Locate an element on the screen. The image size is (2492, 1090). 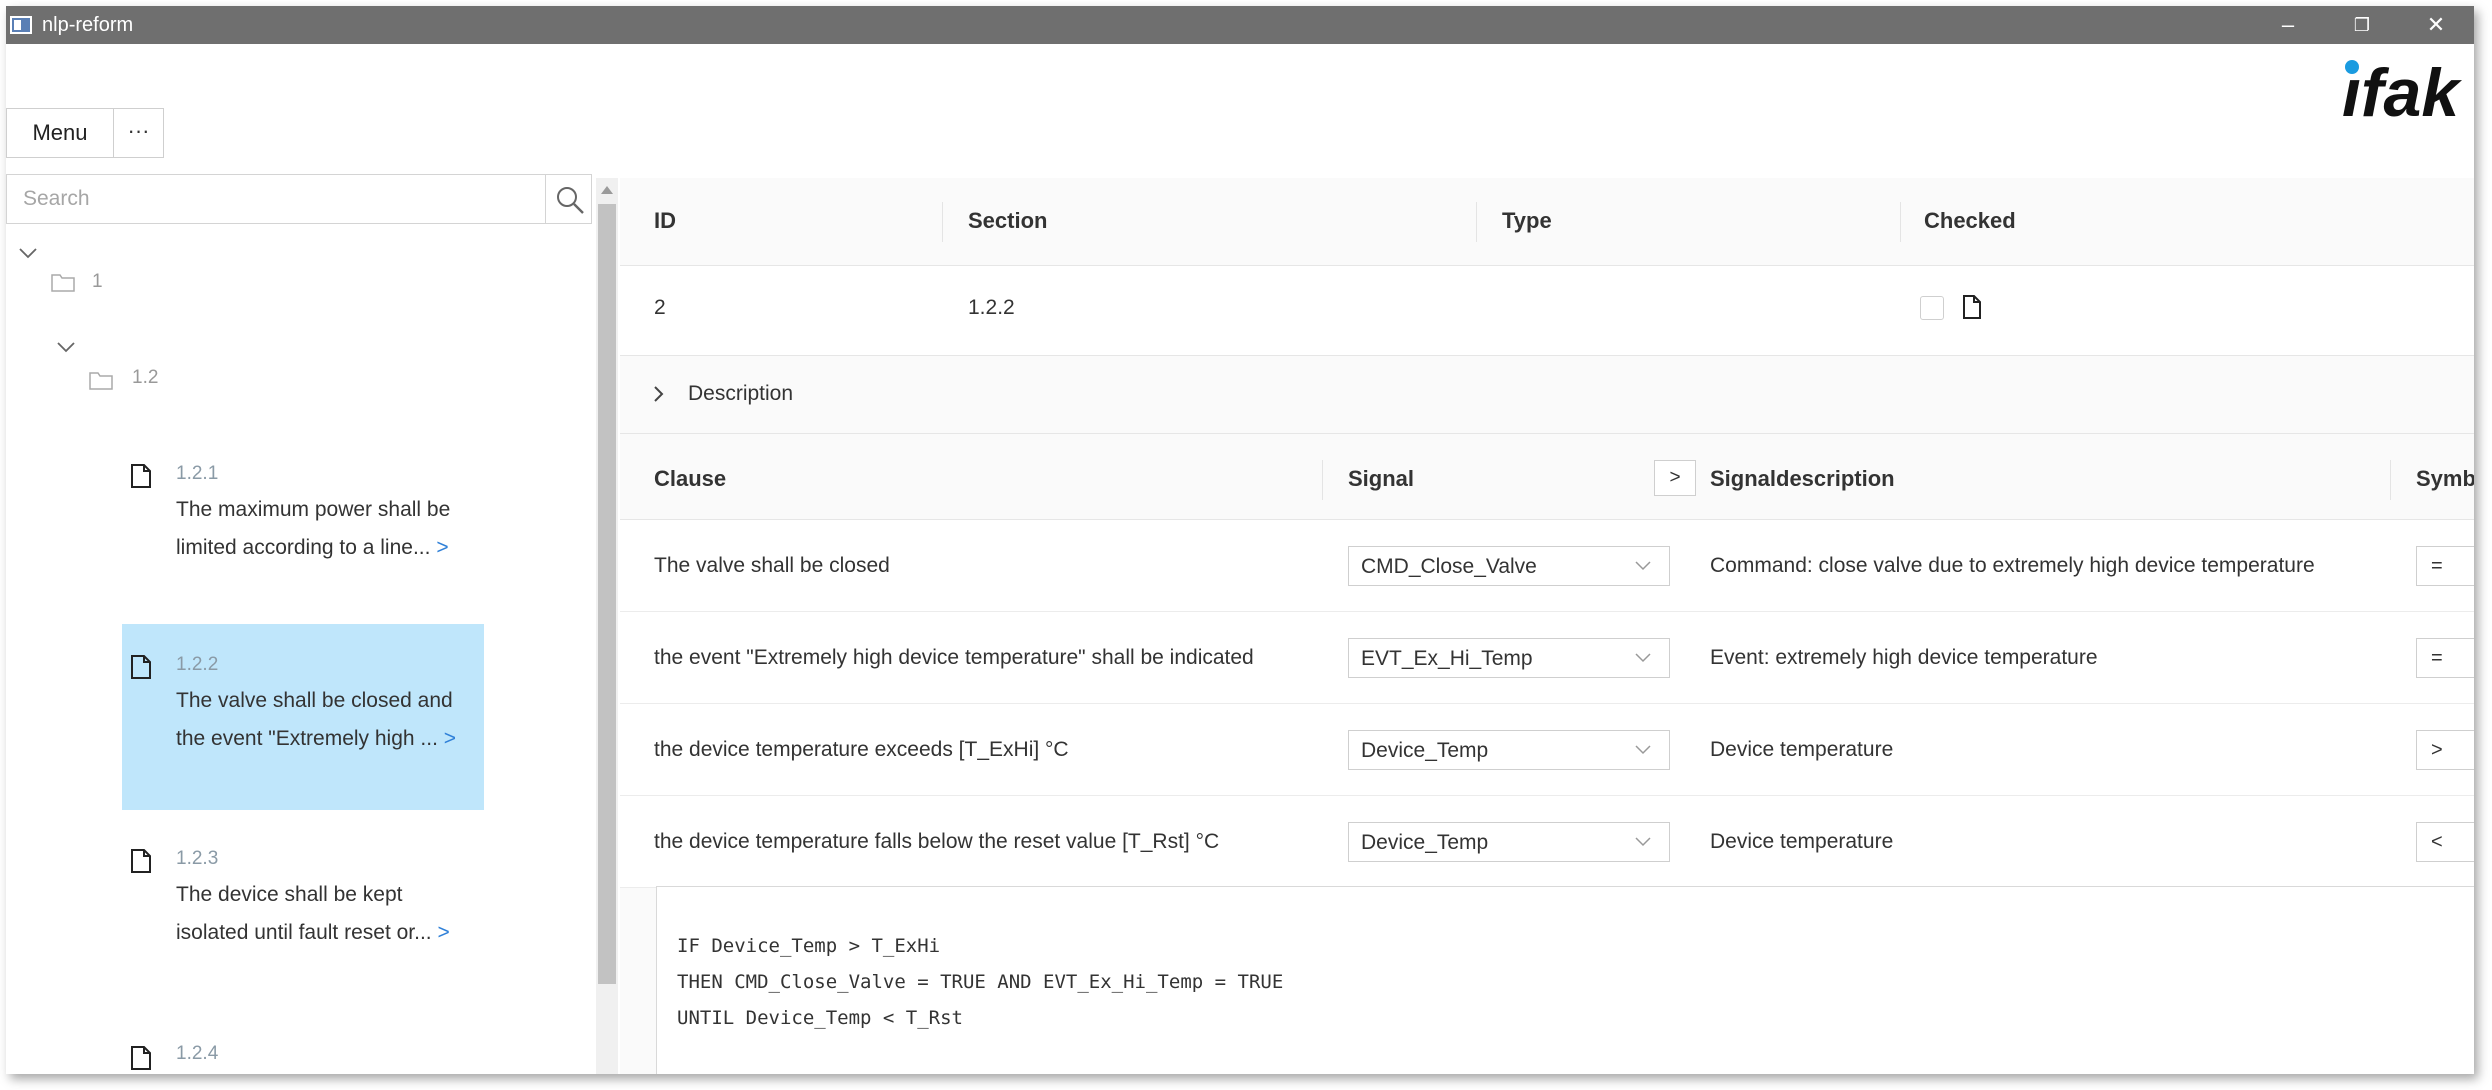
search-divider is located at coordinates (545, 199).